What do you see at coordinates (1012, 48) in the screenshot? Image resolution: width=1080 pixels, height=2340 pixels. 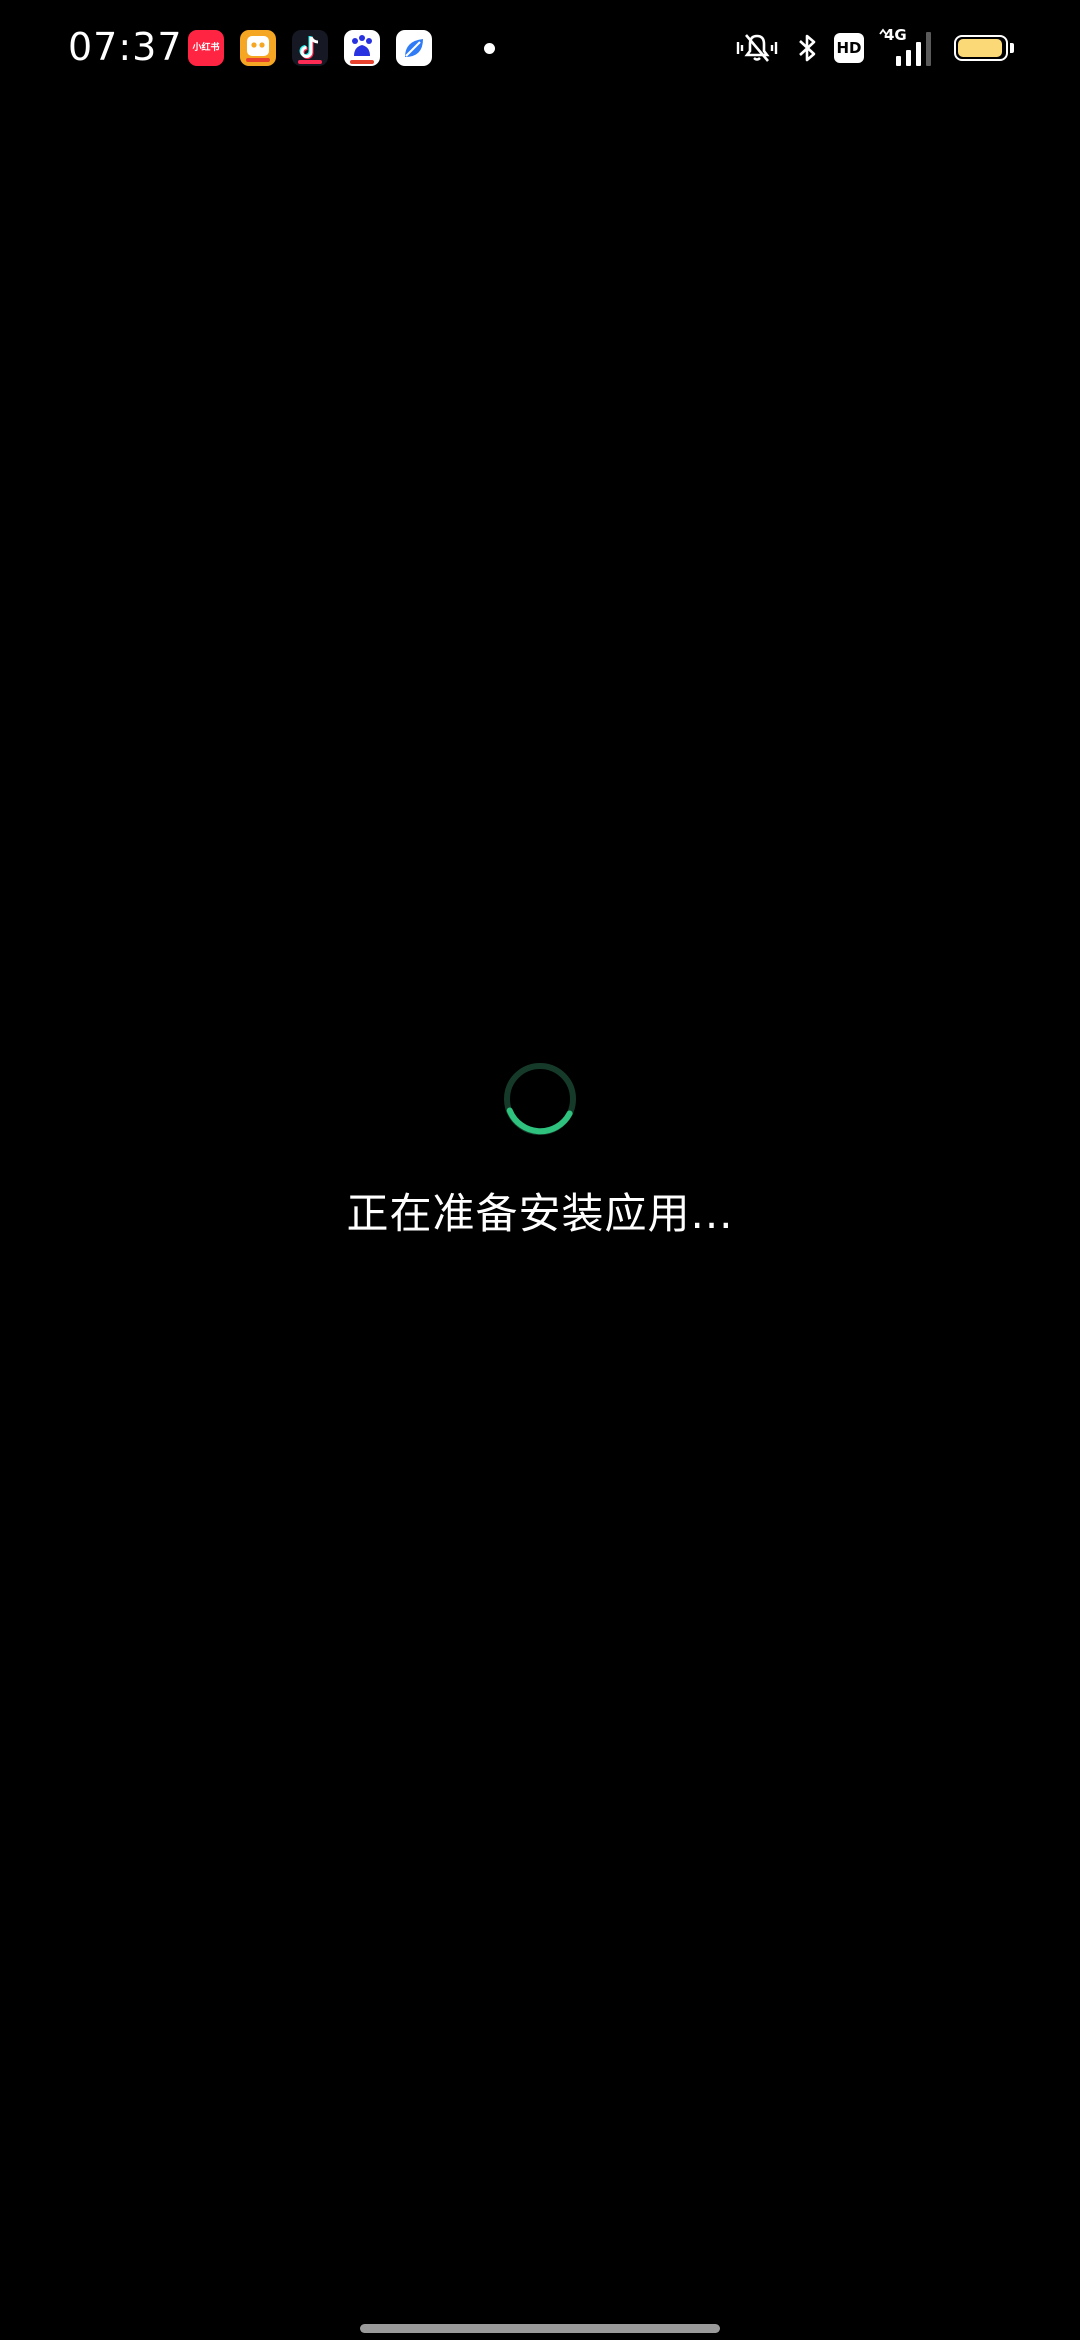 I see `battery-cap` at bounding box center [1012, 48].